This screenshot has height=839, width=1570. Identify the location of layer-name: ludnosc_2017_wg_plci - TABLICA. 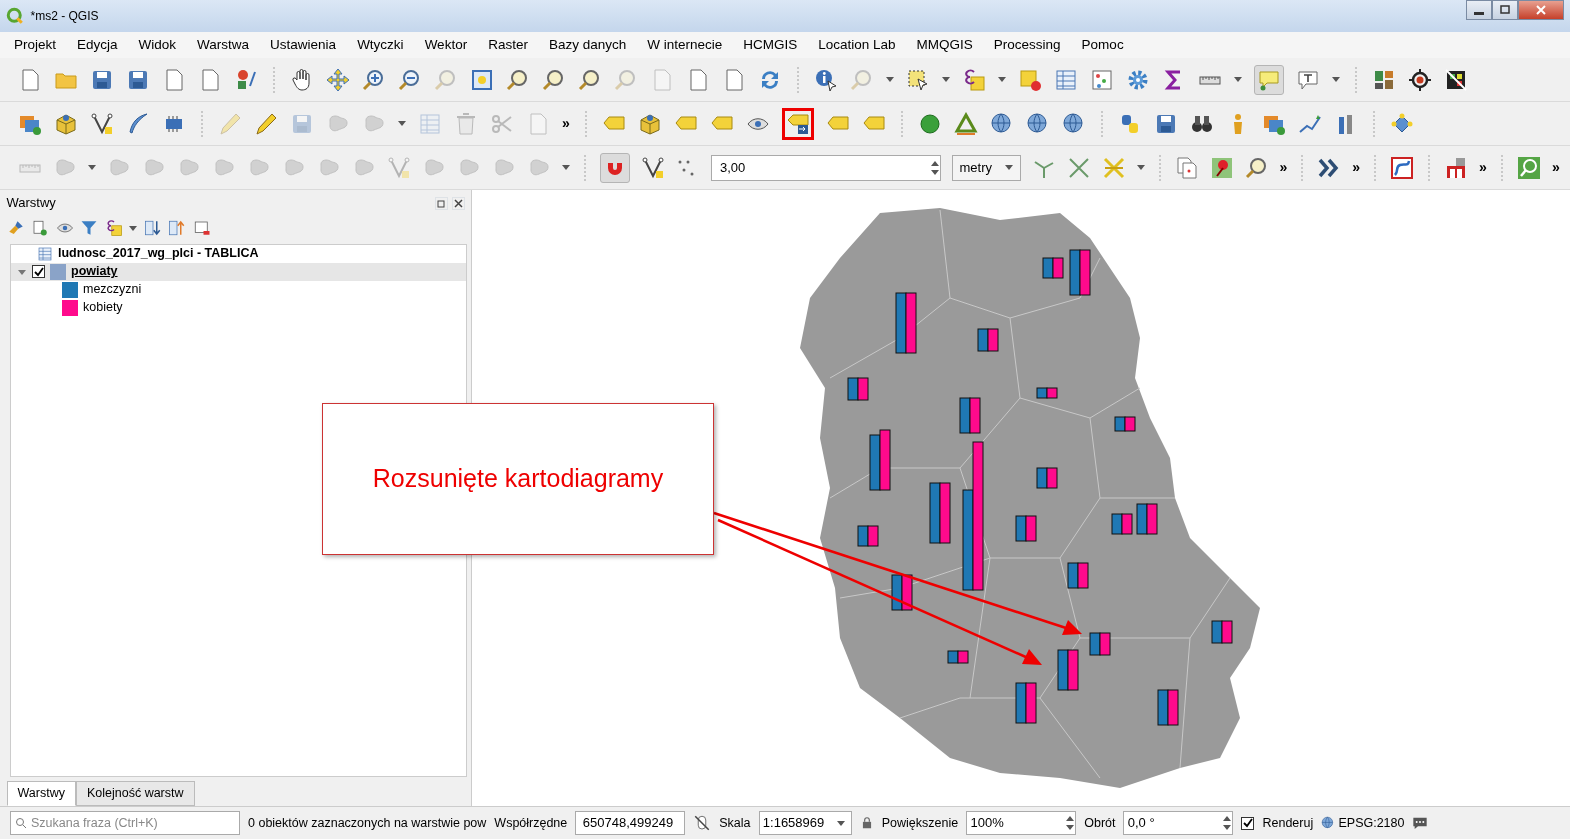
(158, 254).